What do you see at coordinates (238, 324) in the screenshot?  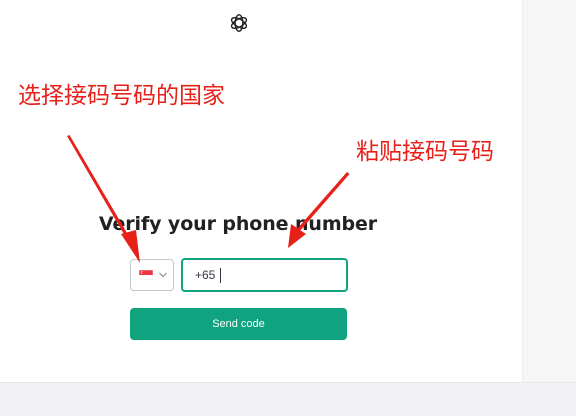 I see `send-code-button: Send code` at bounding box center [238, 324].